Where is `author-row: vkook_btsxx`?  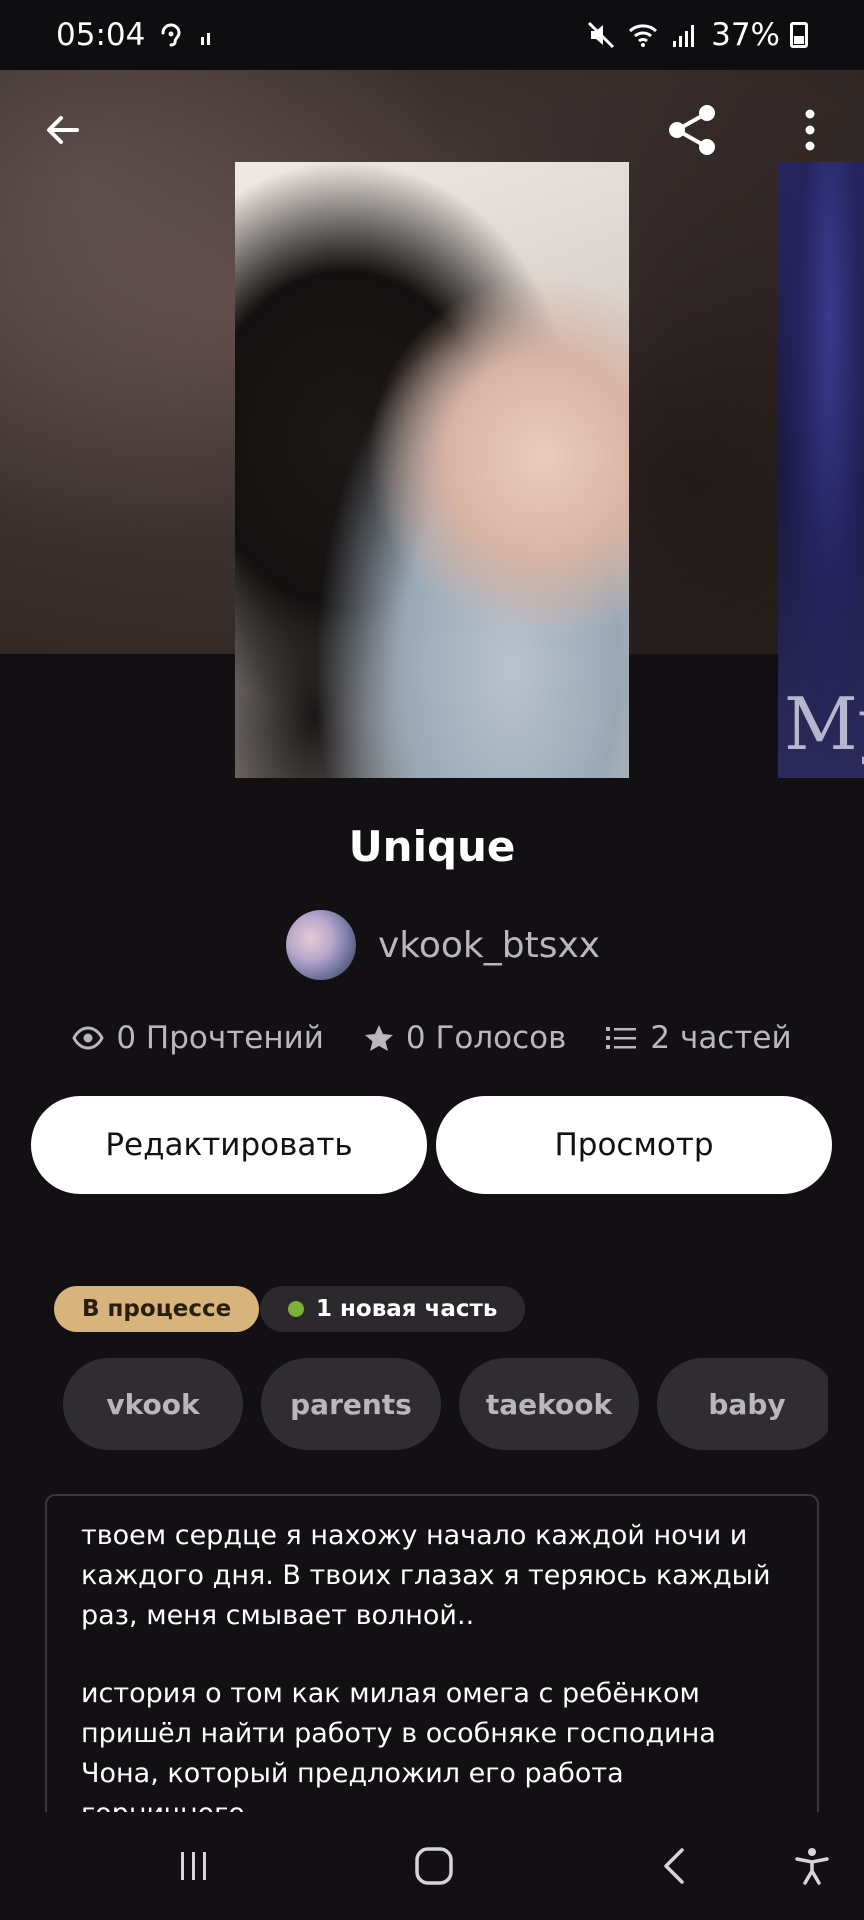 author-row: vkook_btsxx is located at coordinates (443, 945).